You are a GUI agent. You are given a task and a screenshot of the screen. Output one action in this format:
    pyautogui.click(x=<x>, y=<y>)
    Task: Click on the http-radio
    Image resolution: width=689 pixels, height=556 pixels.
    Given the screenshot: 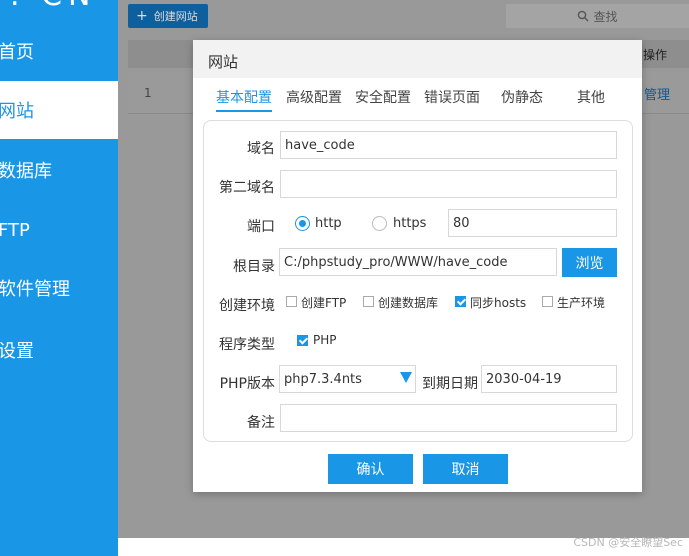 What is the action you would take?
    pyautogui.click(x=302, y=223)
    